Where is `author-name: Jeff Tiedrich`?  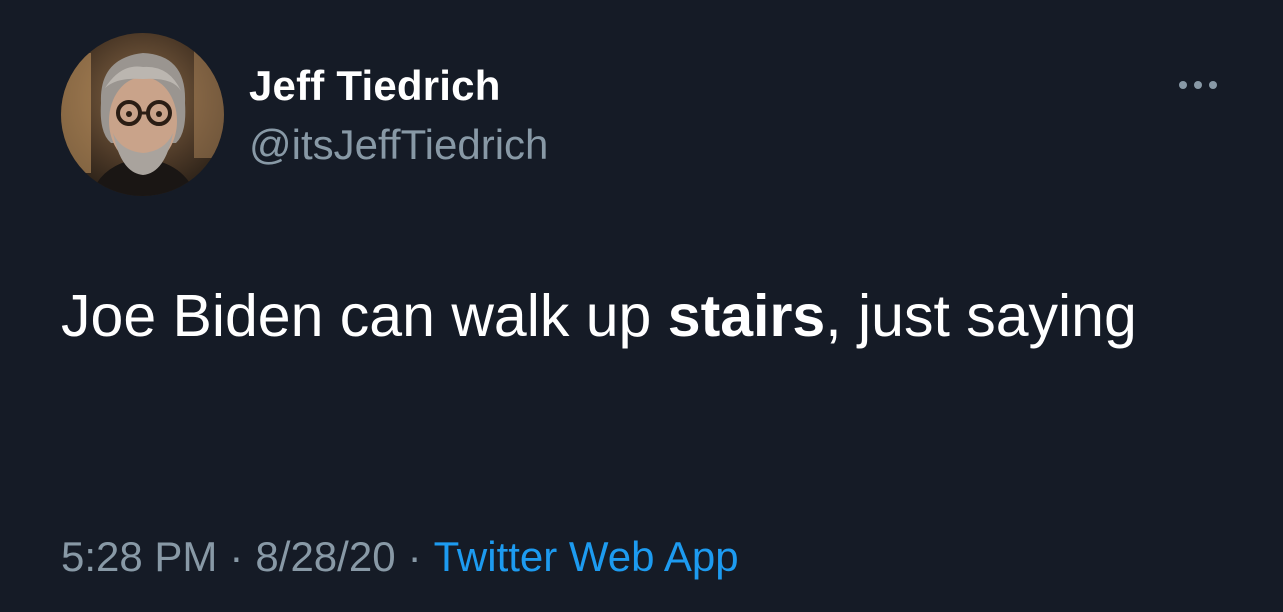
author-name: Jeff Tiedrich is located at coordinates (375, 86).